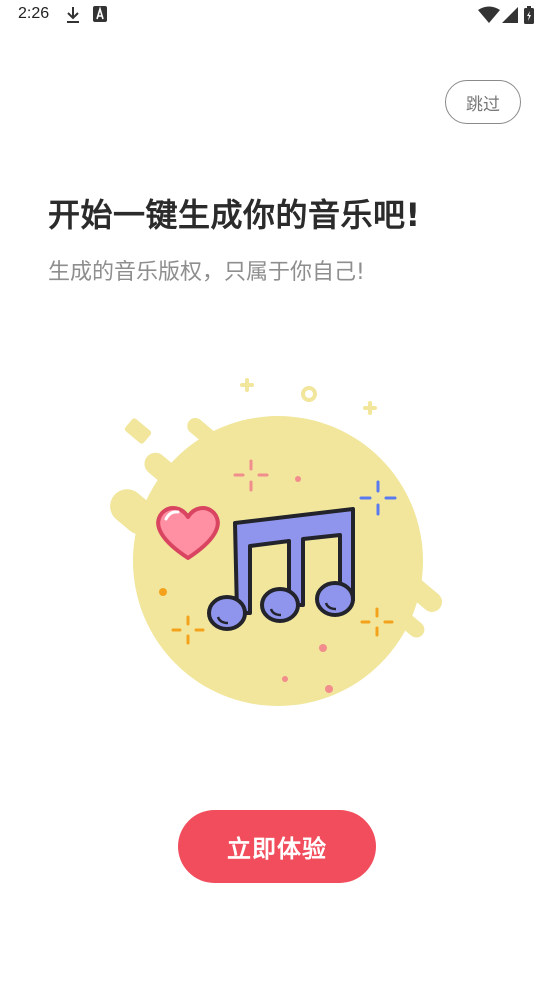  I want to click on signal-icon, so click(510, 17).